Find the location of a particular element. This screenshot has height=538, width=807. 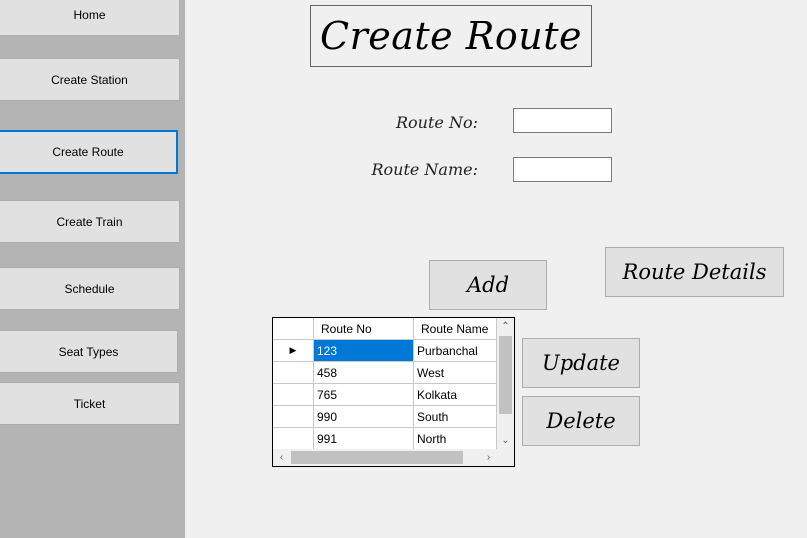

table-row: 991 North is located at coordinates (385, 439).